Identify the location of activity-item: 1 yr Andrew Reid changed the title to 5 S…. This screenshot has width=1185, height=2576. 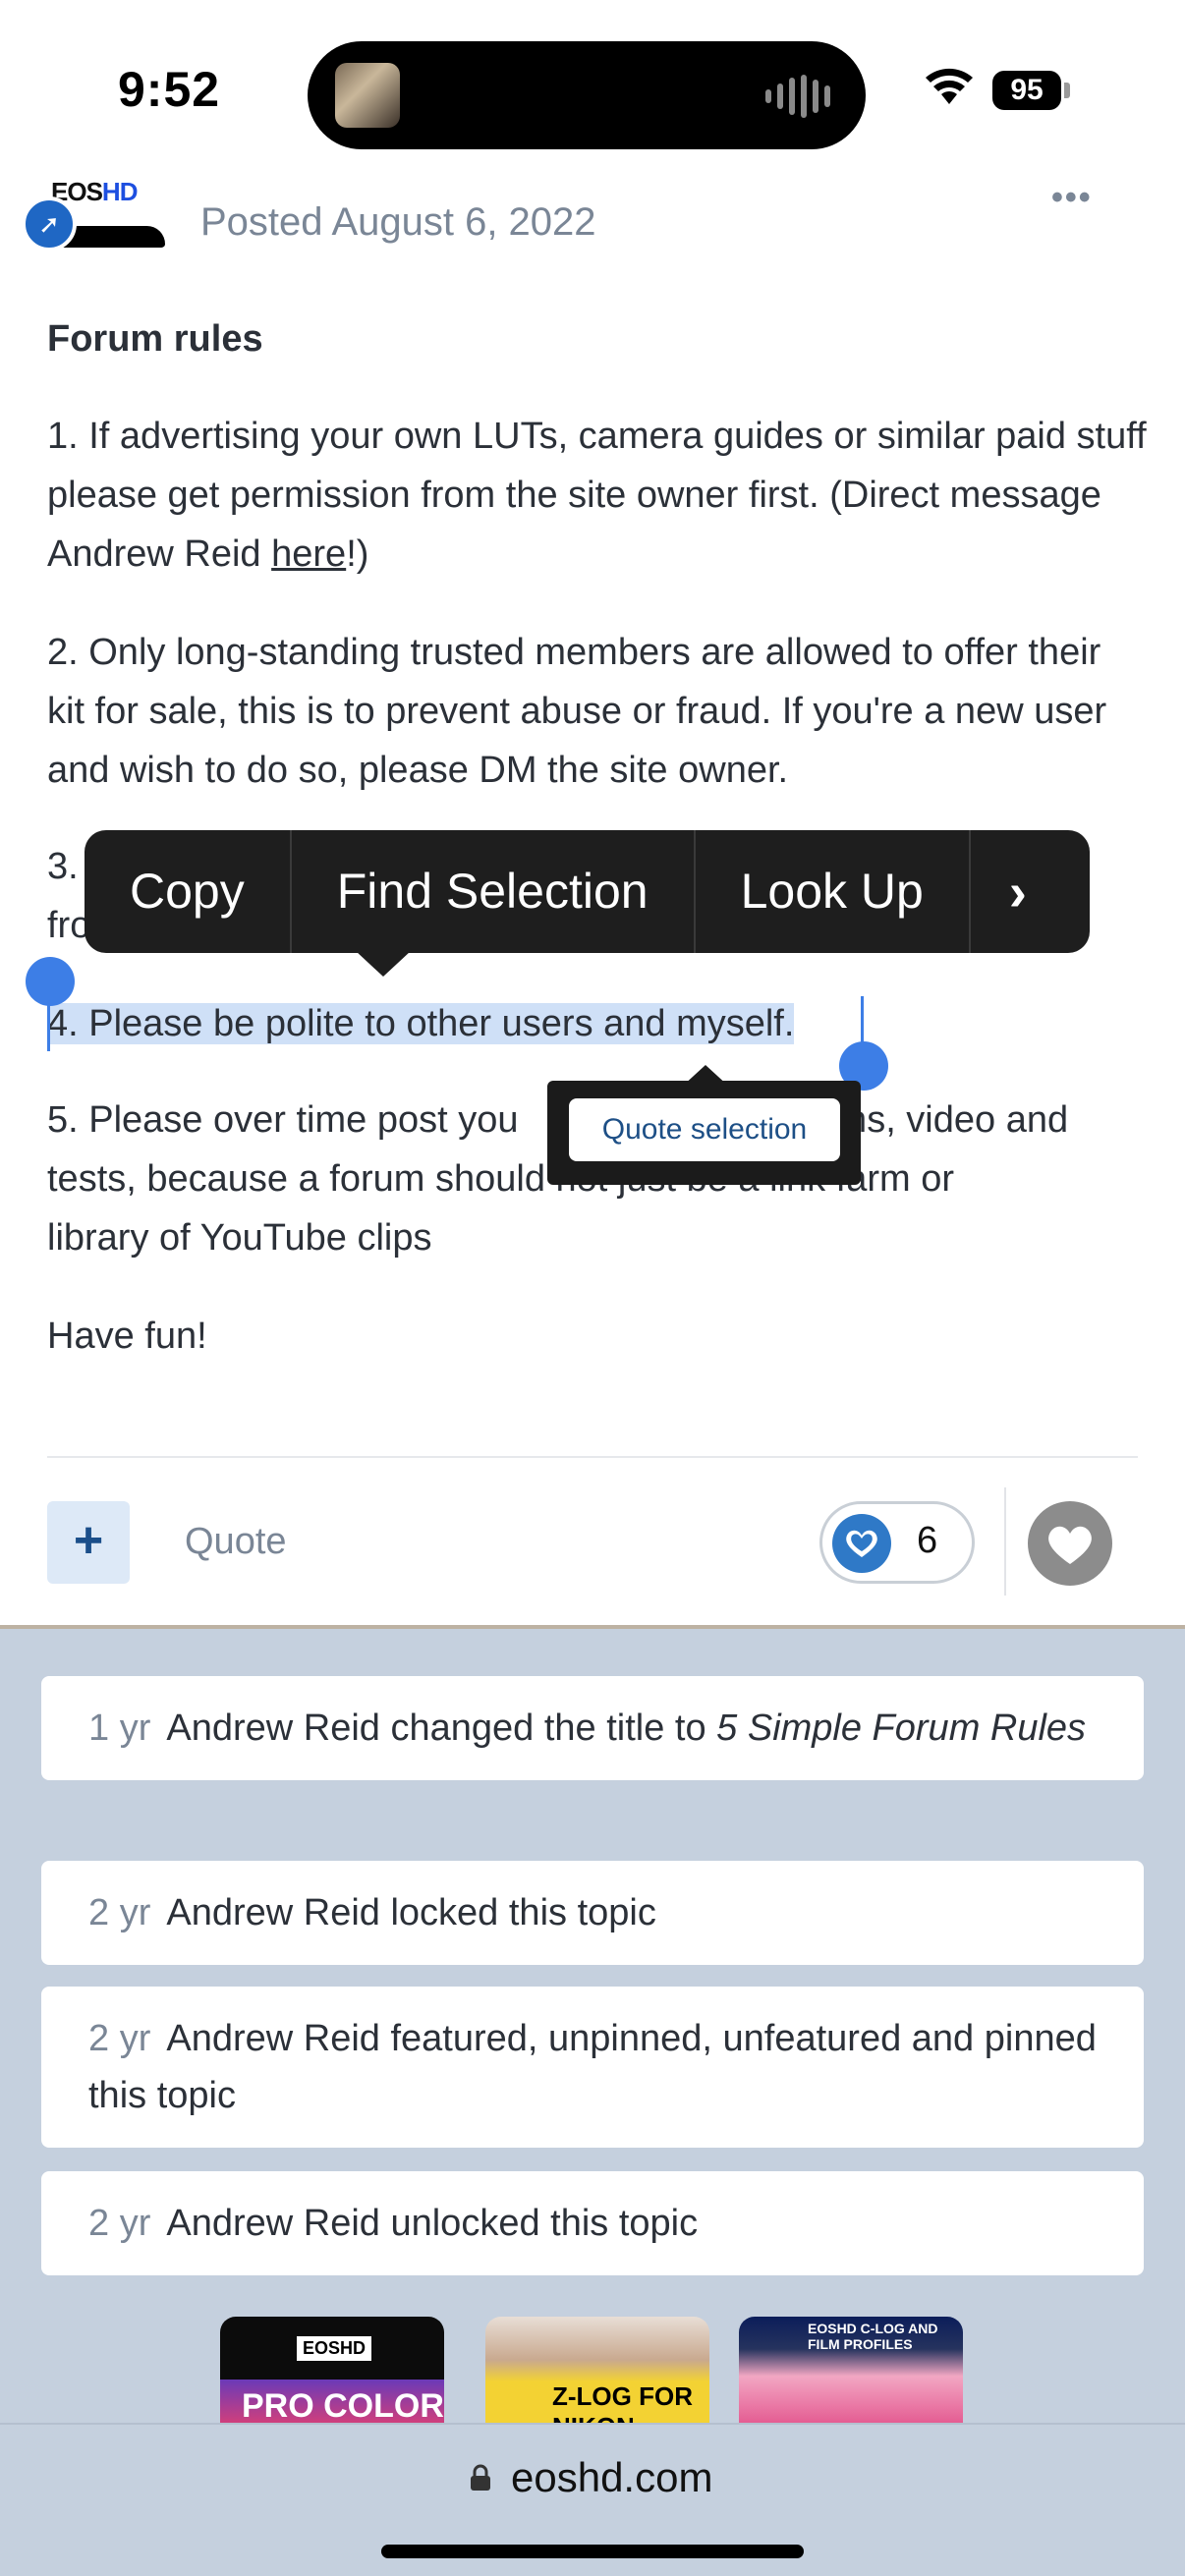
(592, 1728).